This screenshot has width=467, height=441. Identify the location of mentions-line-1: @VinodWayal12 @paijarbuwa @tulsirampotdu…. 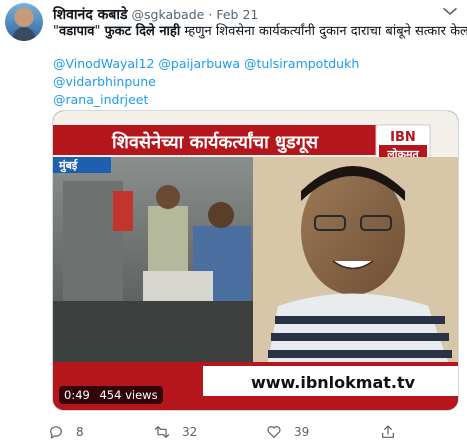
(206, 64).